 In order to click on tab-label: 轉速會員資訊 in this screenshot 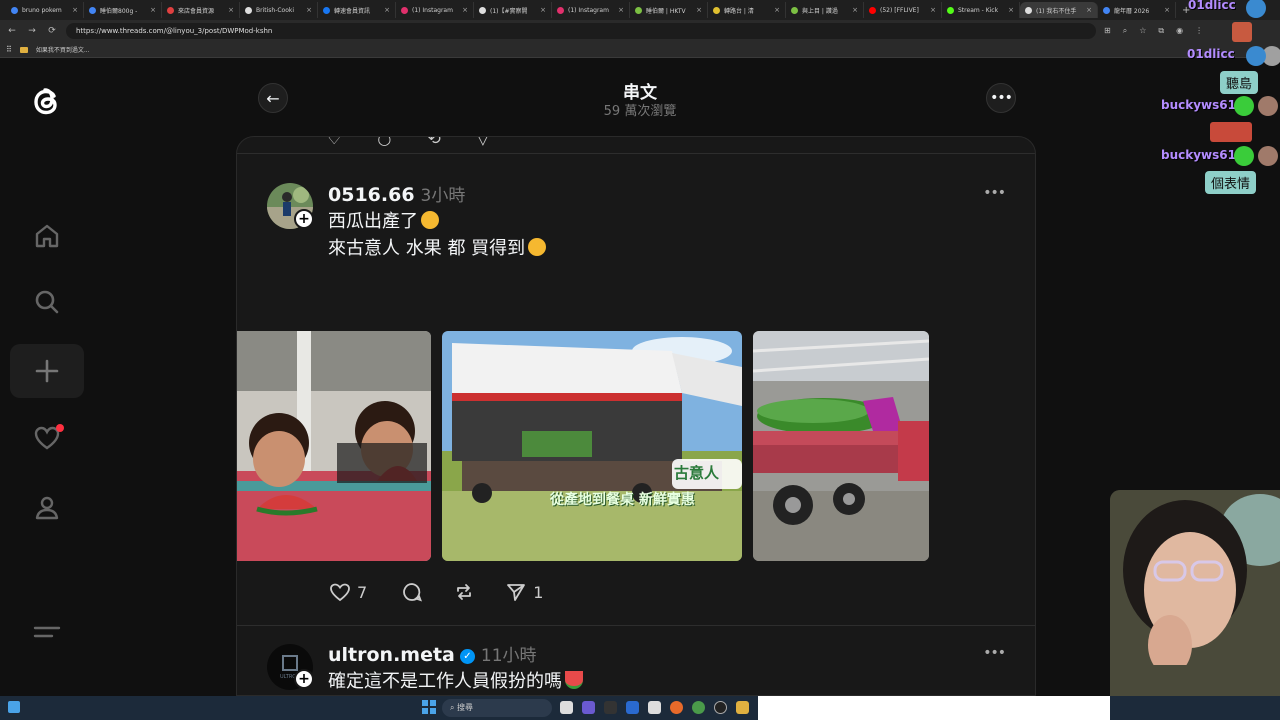, I will do `click(352, 11)`.